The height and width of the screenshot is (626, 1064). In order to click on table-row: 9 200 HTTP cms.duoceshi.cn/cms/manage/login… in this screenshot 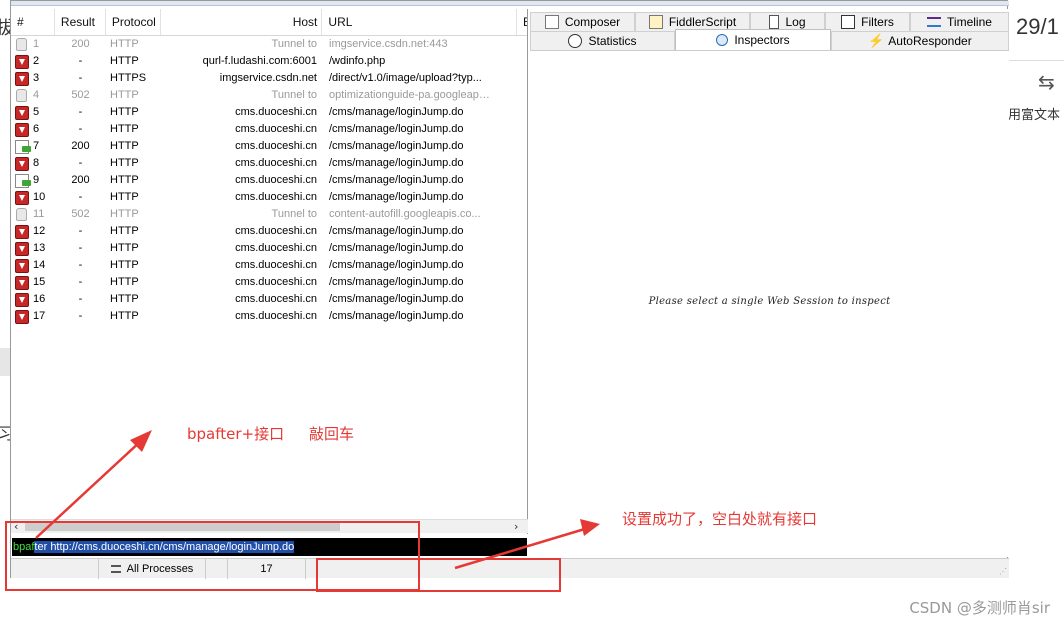, I will do `click(269, 180)`.